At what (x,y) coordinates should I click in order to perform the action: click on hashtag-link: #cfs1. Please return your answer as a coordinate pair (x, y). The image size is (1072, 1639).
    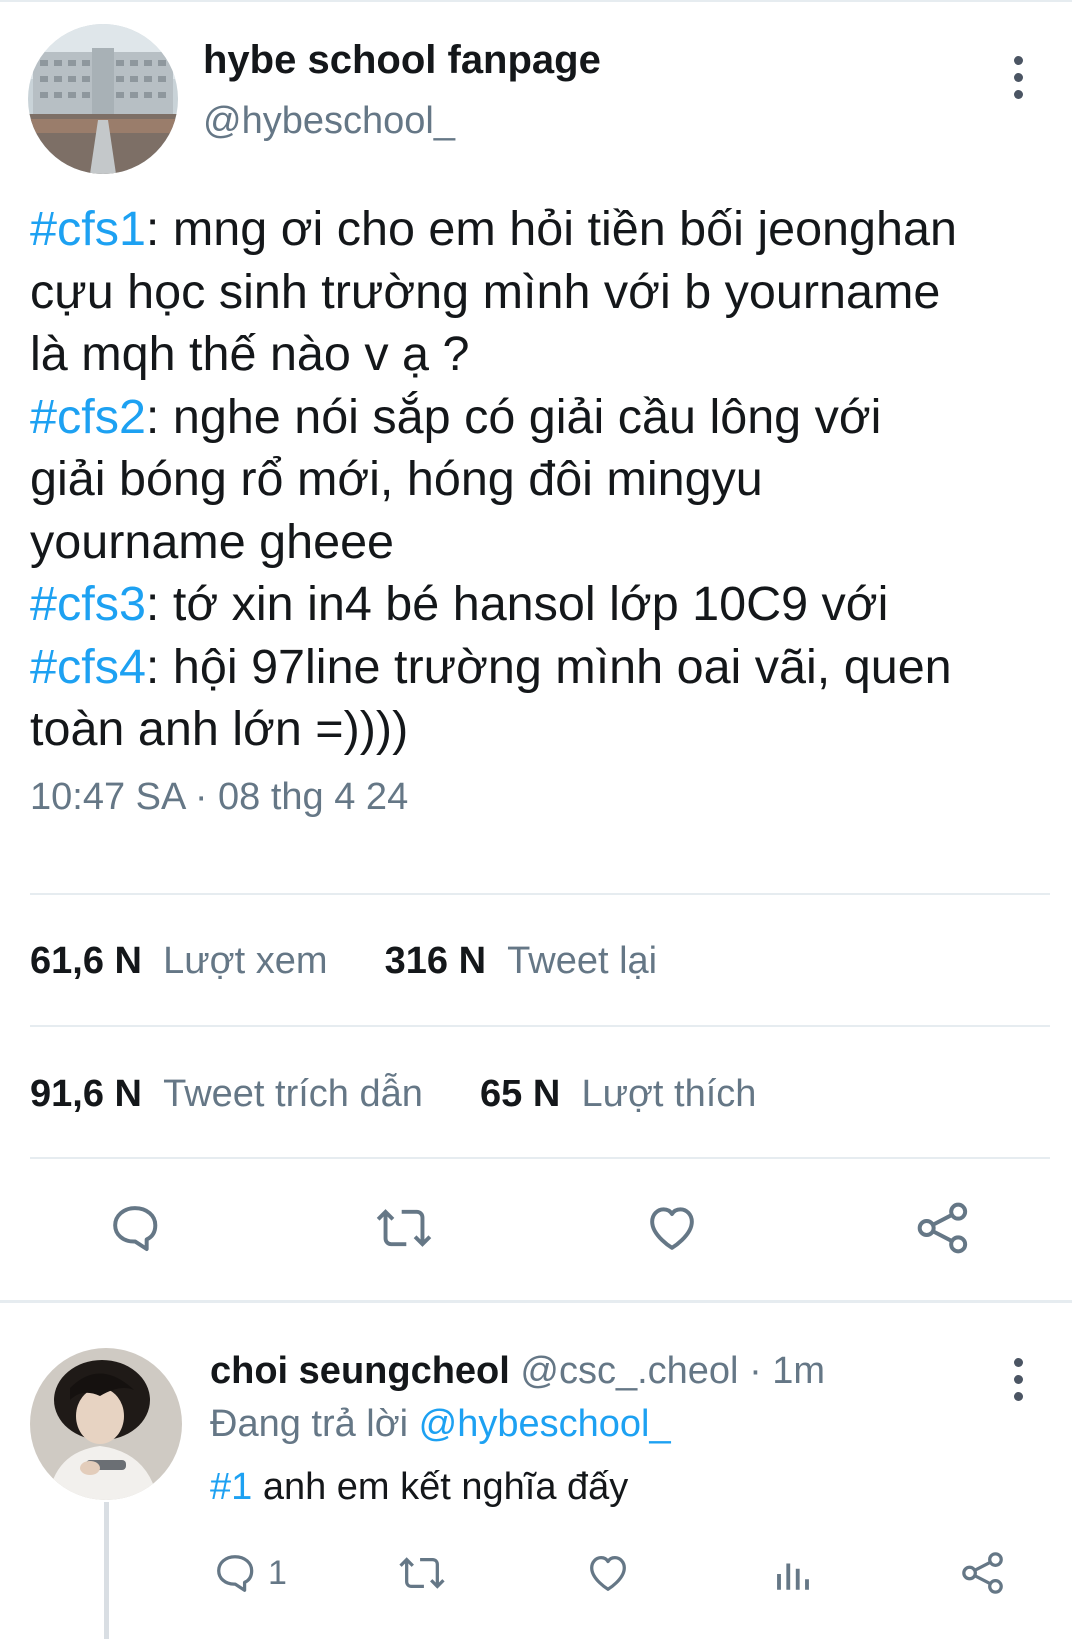
    Looking at the image, I should click on (88, 229).